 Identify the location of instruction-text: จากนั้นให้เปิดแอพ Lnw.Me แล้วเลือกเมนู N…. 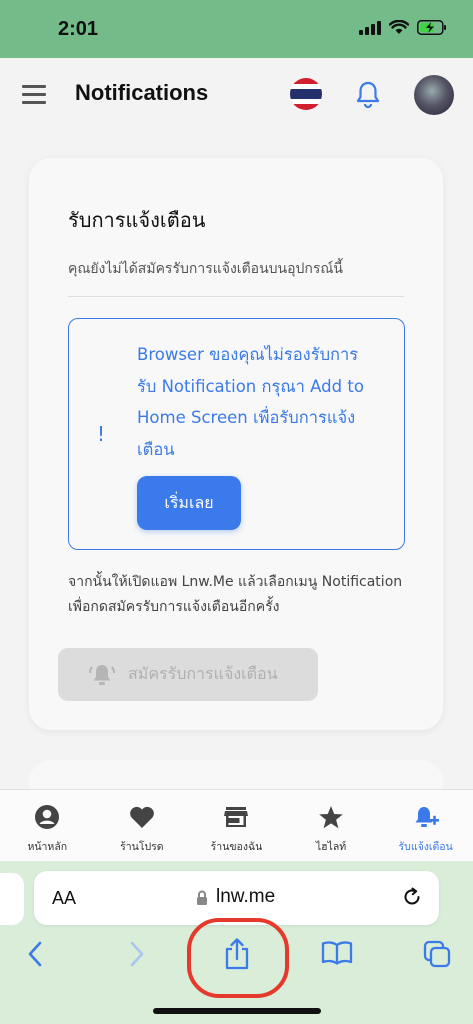
(235, 594).